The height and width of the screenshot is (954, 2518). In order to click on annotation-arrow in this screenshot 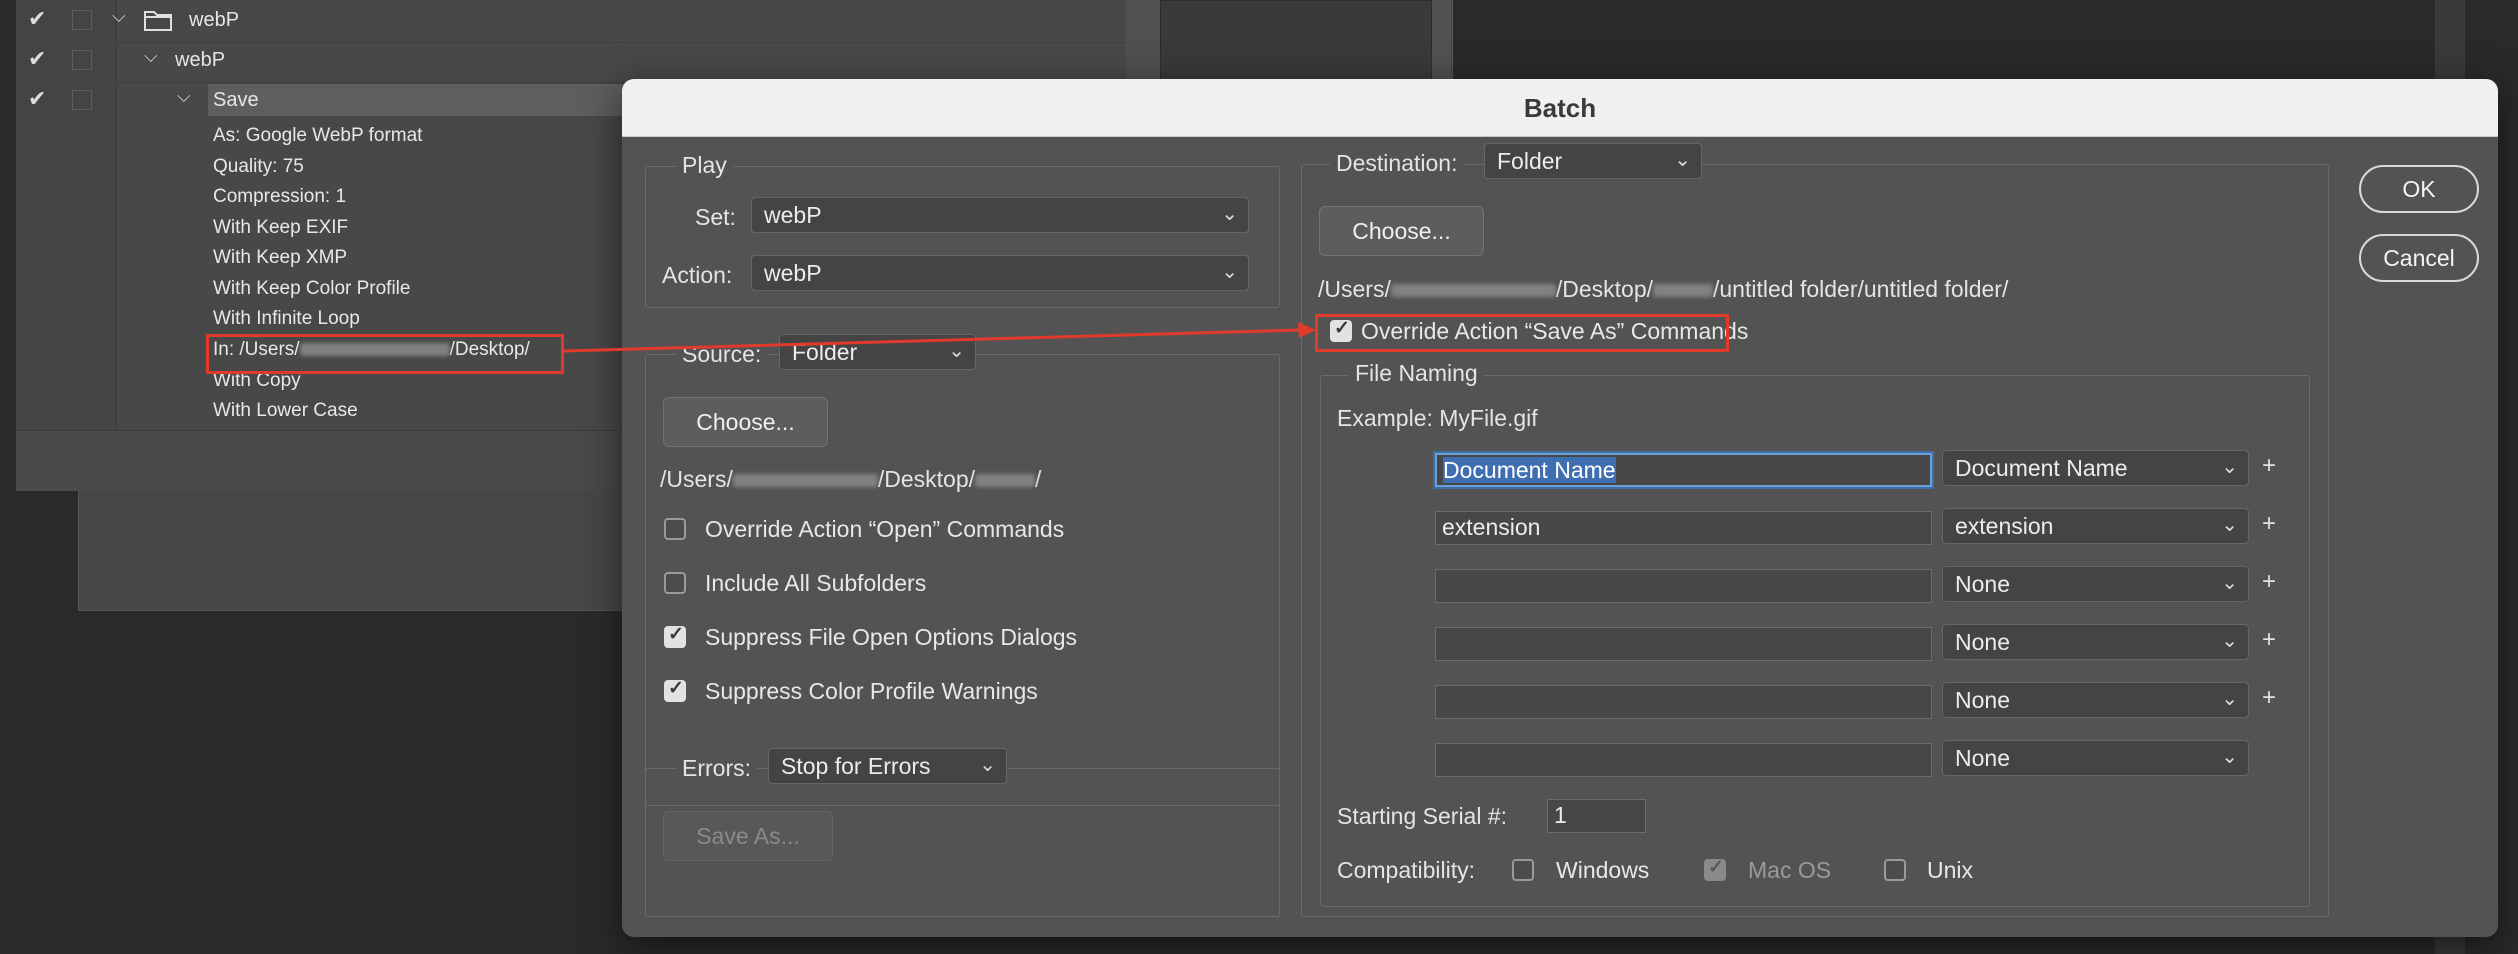, I will do `click(939, 337)`.